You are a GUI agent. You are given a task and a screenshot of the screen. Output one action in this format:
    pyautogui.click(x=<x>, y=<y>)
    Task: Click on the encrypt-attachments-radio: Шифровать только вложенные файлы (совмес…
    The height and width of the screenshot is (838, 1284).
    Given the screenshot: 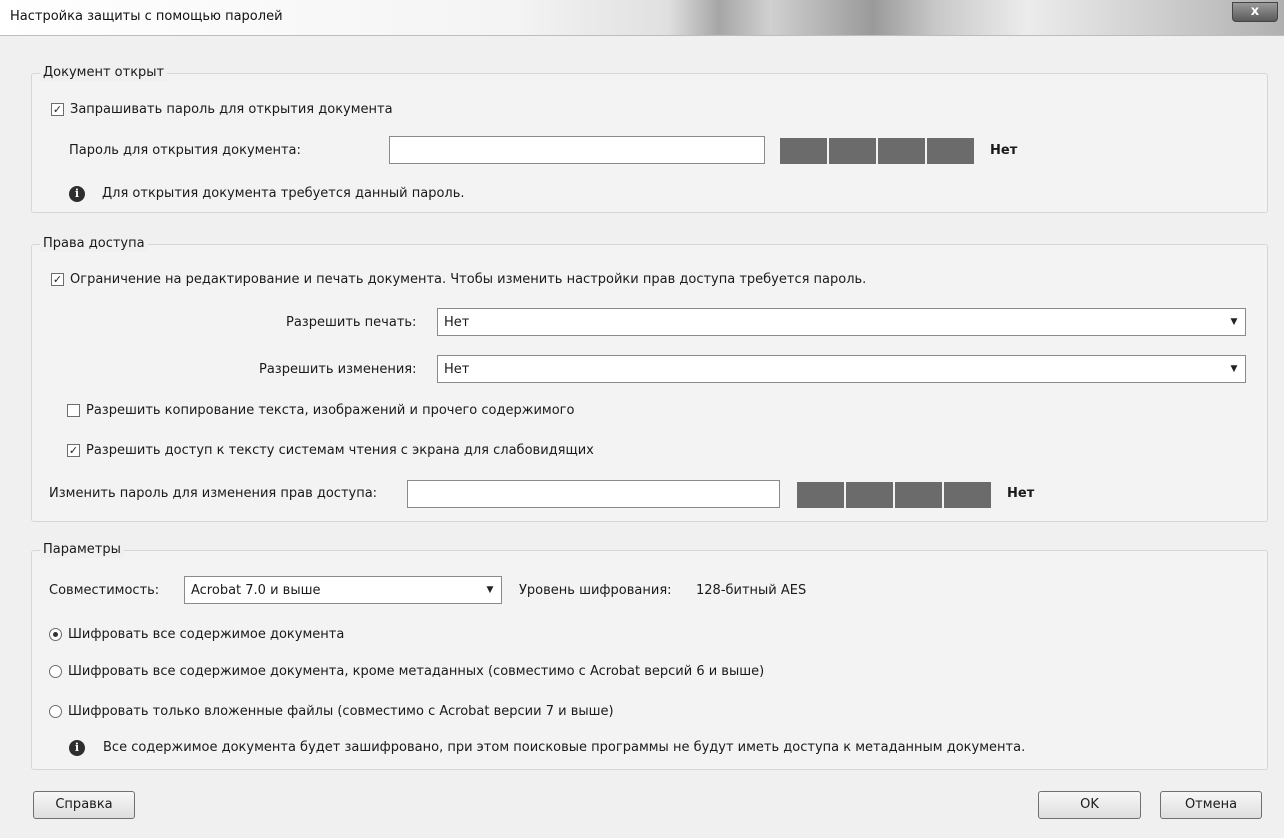 What is the action you would take?
    pyautogui.click(x=331, y=711)
    